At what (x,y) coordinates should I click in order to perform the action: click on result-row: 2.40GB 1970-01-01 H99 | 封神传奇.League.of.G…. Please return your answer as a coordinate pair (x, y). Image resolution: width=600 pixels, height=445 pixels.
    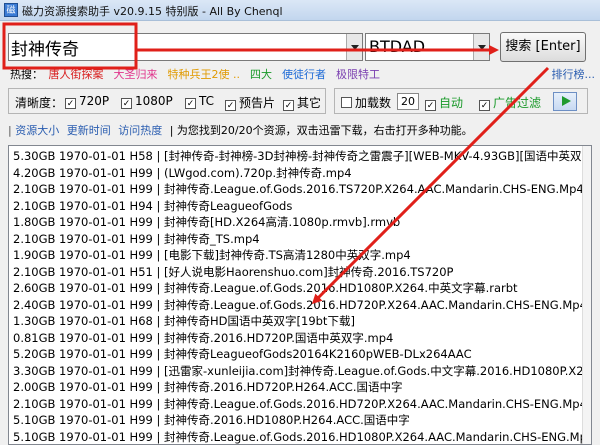
    Looking at the image, I should click on (302, 305).